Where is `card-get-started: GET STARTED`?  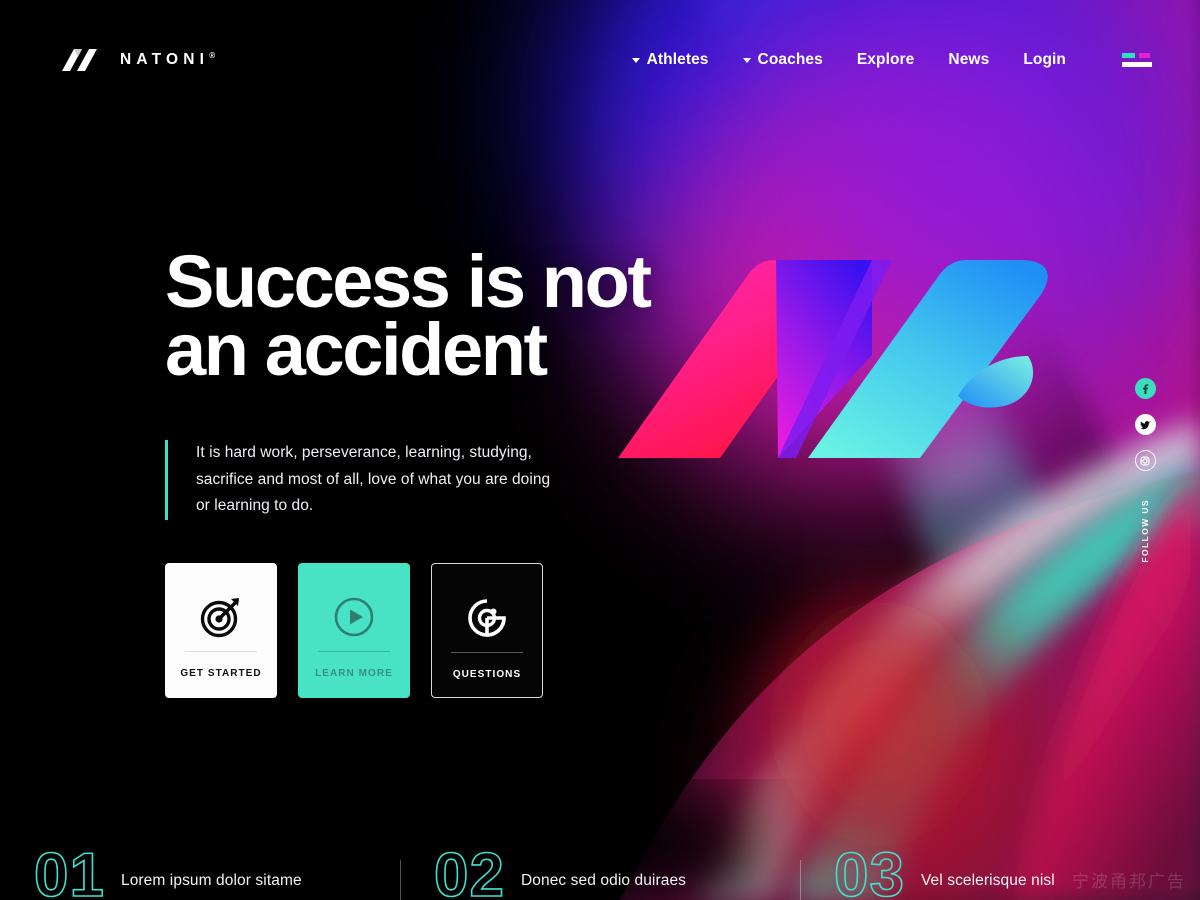
card-get-started: GET STARTED is located at coordinates (221, 630).